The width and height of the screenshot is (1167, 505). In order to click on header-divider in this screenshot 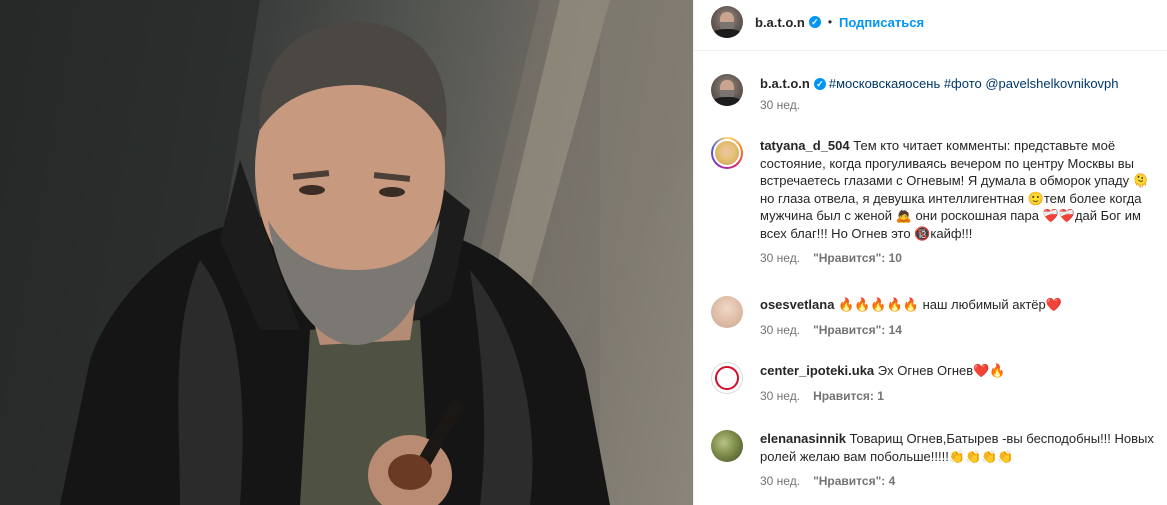, I will do `click(930, 50)`.